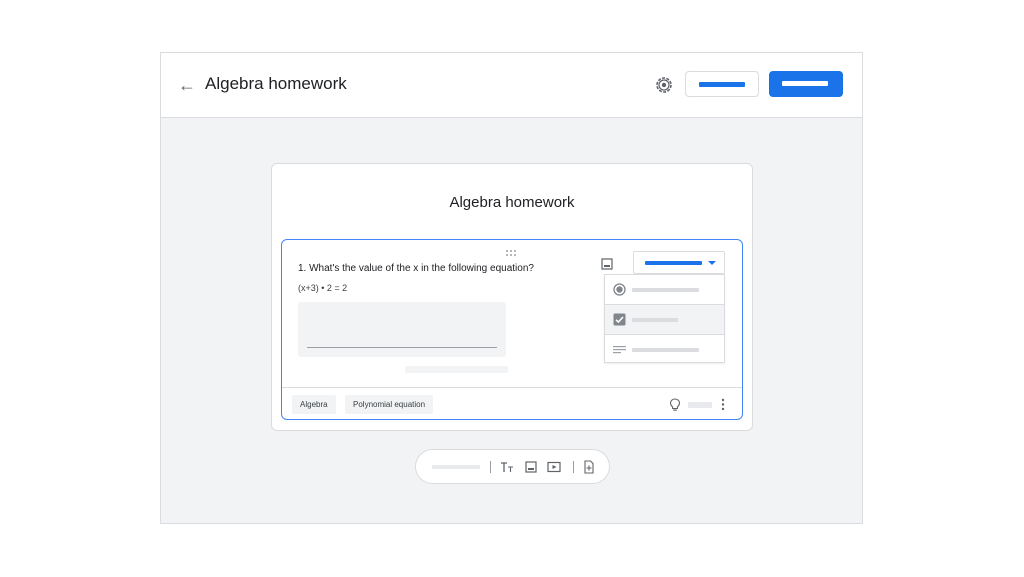 This screenshot has height=577, width=1024. Describe the element at coordinates (700, 405) in the screenshot. I see `points-placeholder` at that location.